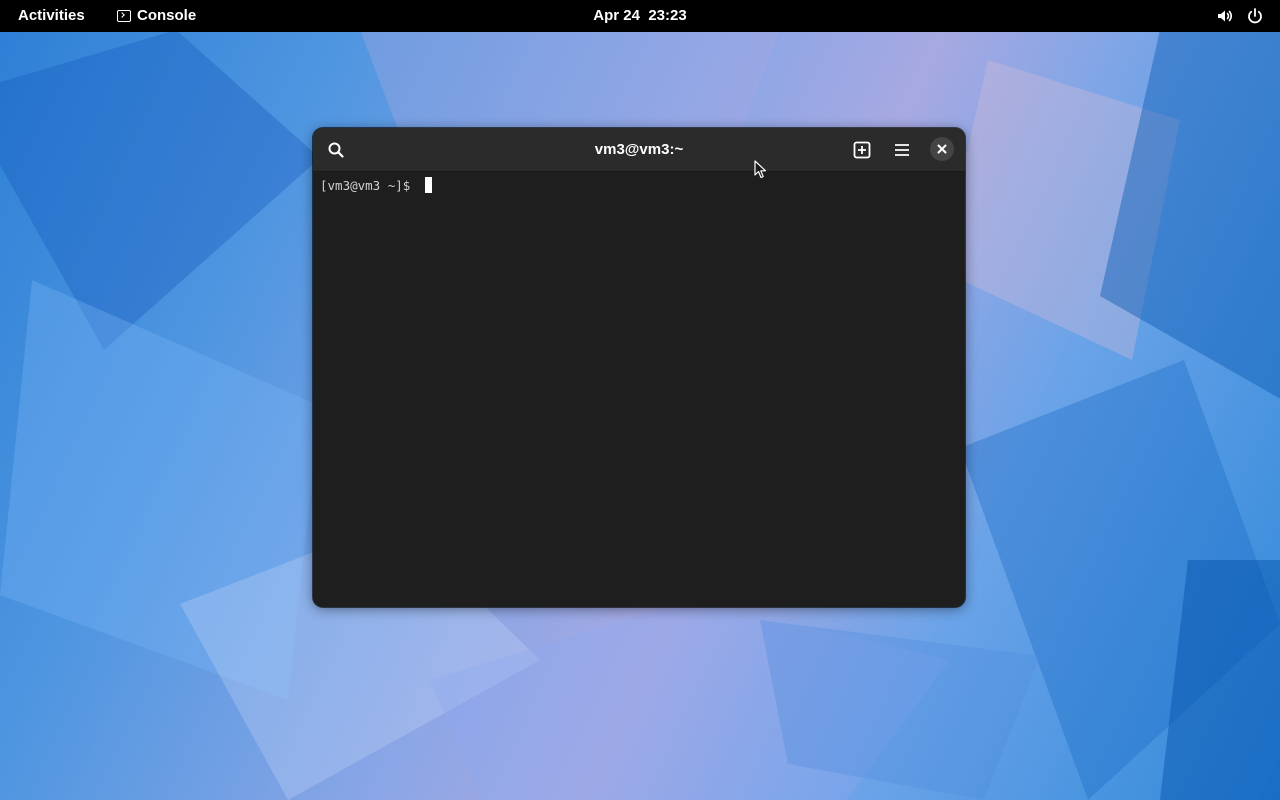 This screenshot has width=1280, height=800. I want to click on system-tray, so click(1240, 16).